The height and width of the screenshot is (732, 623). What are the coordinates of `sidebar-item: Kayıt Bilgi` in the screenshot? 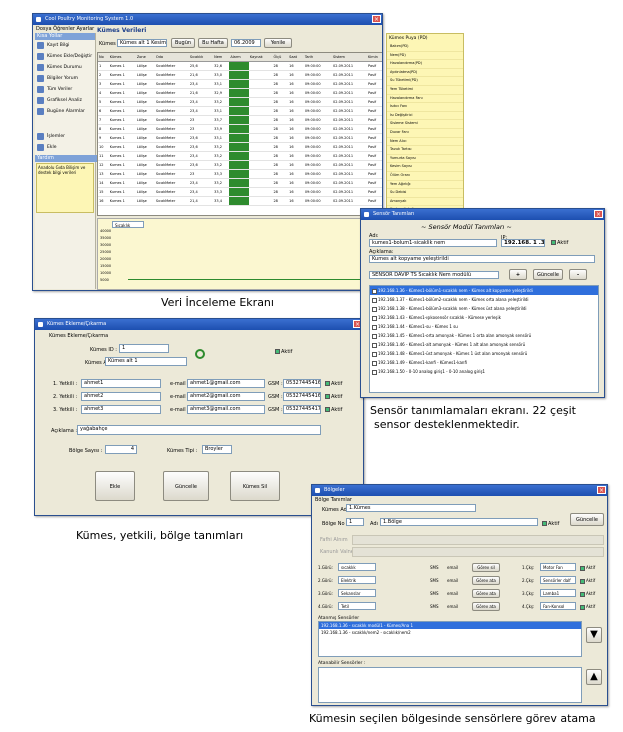 It's located at (65, 45).